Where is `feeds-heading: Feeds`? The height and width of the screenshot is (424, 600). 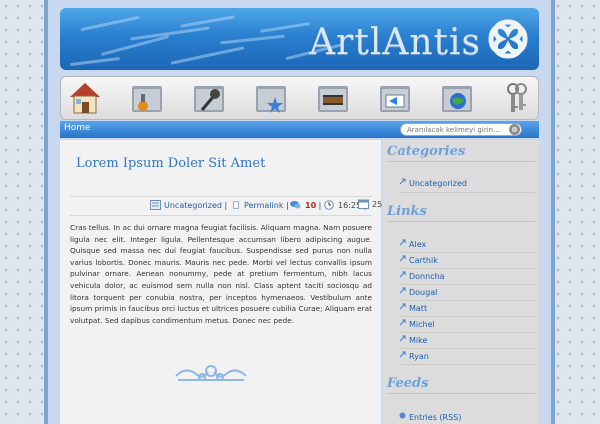 feeds-heading: Feeds is located at coordinates (461, 385).